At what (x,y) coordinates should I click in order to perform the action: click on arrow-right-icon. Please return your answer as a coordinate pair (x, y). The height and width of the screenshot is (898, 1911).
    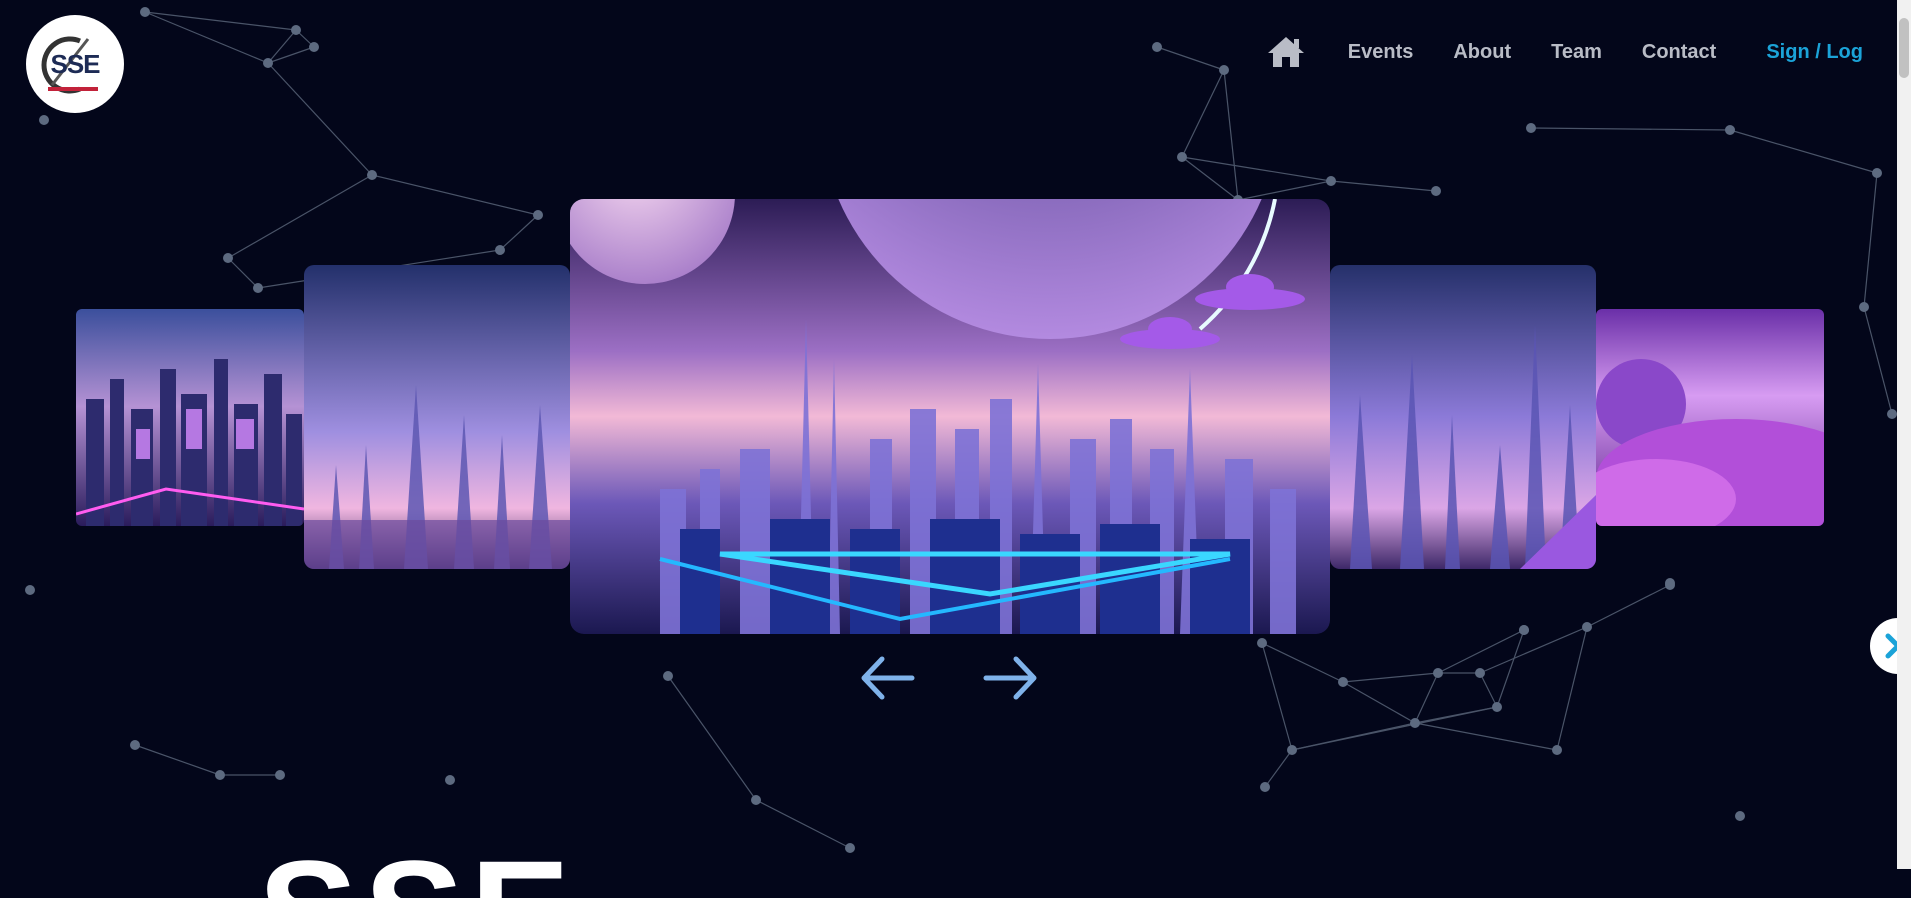
    Looking at the image, I should click on (1011, 678).